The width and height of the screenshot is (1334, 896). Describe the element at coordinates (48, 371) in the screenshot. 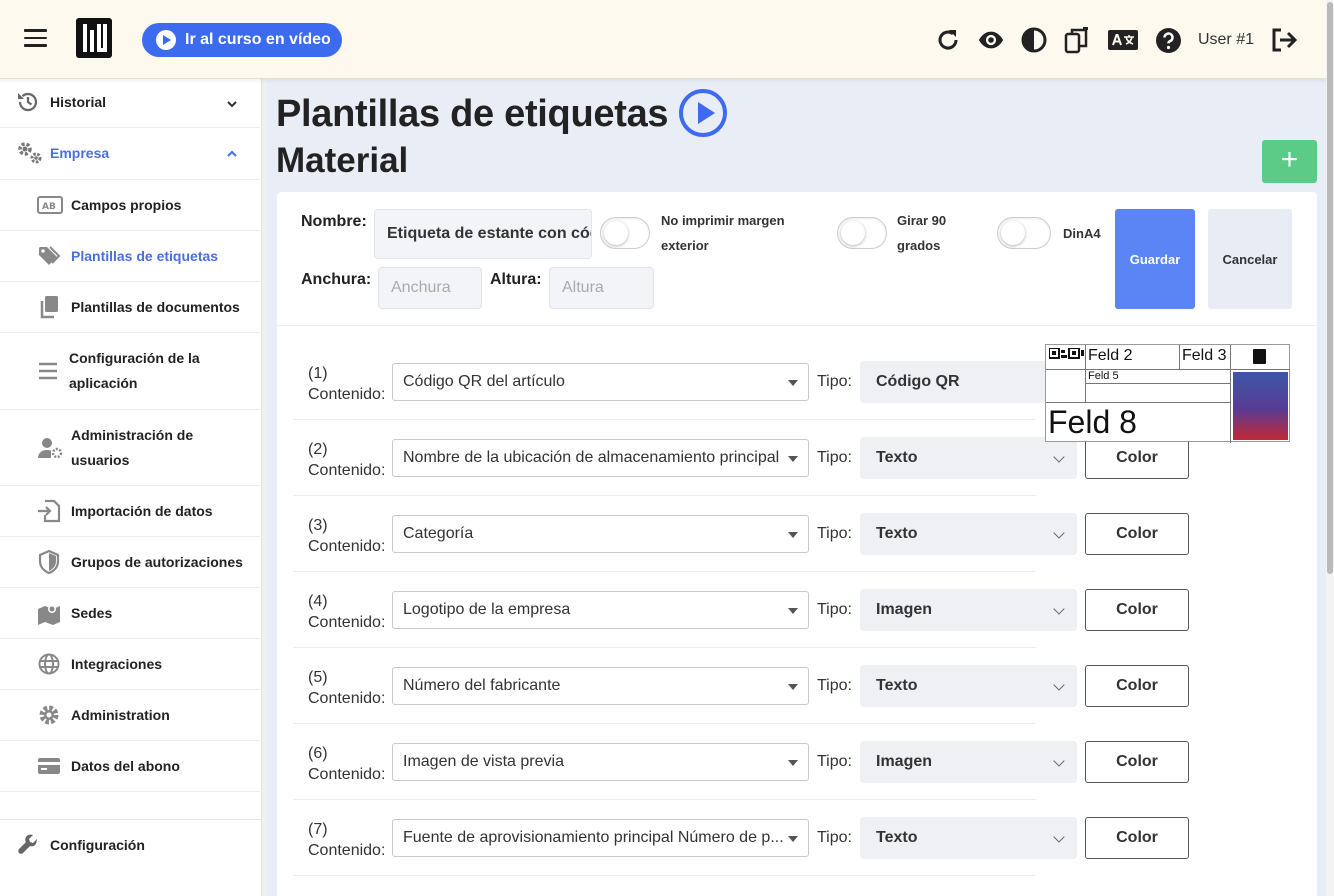

I see `list-icon` at that location.